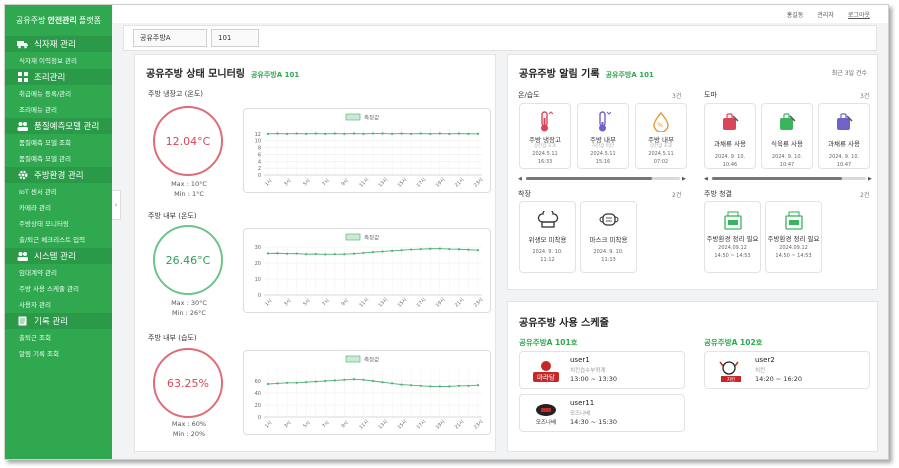 Image resolution: width=899 pixels, height=468 pixels. Describe the element at coordinates (235, 38) in the screenshot. I see `room-select: 101` at that location.